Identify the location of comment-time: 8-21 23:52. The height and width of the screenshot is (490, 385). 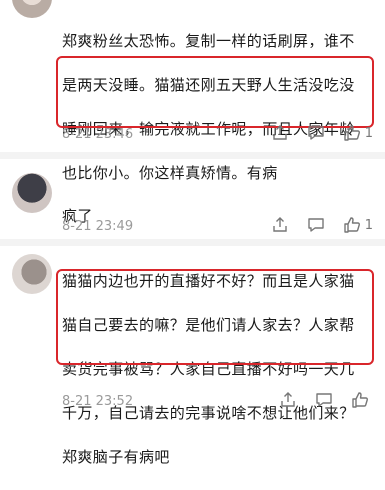
(98, 401).